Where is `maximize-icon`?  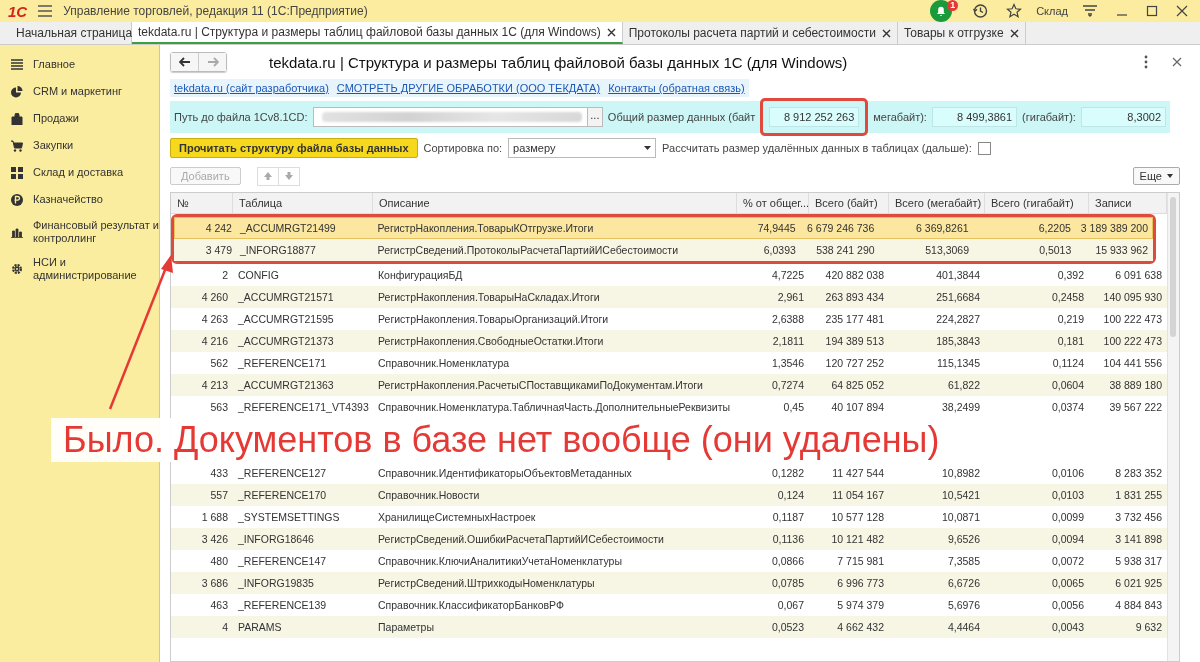 maximize-icon is located at coordinates (1152, 11).